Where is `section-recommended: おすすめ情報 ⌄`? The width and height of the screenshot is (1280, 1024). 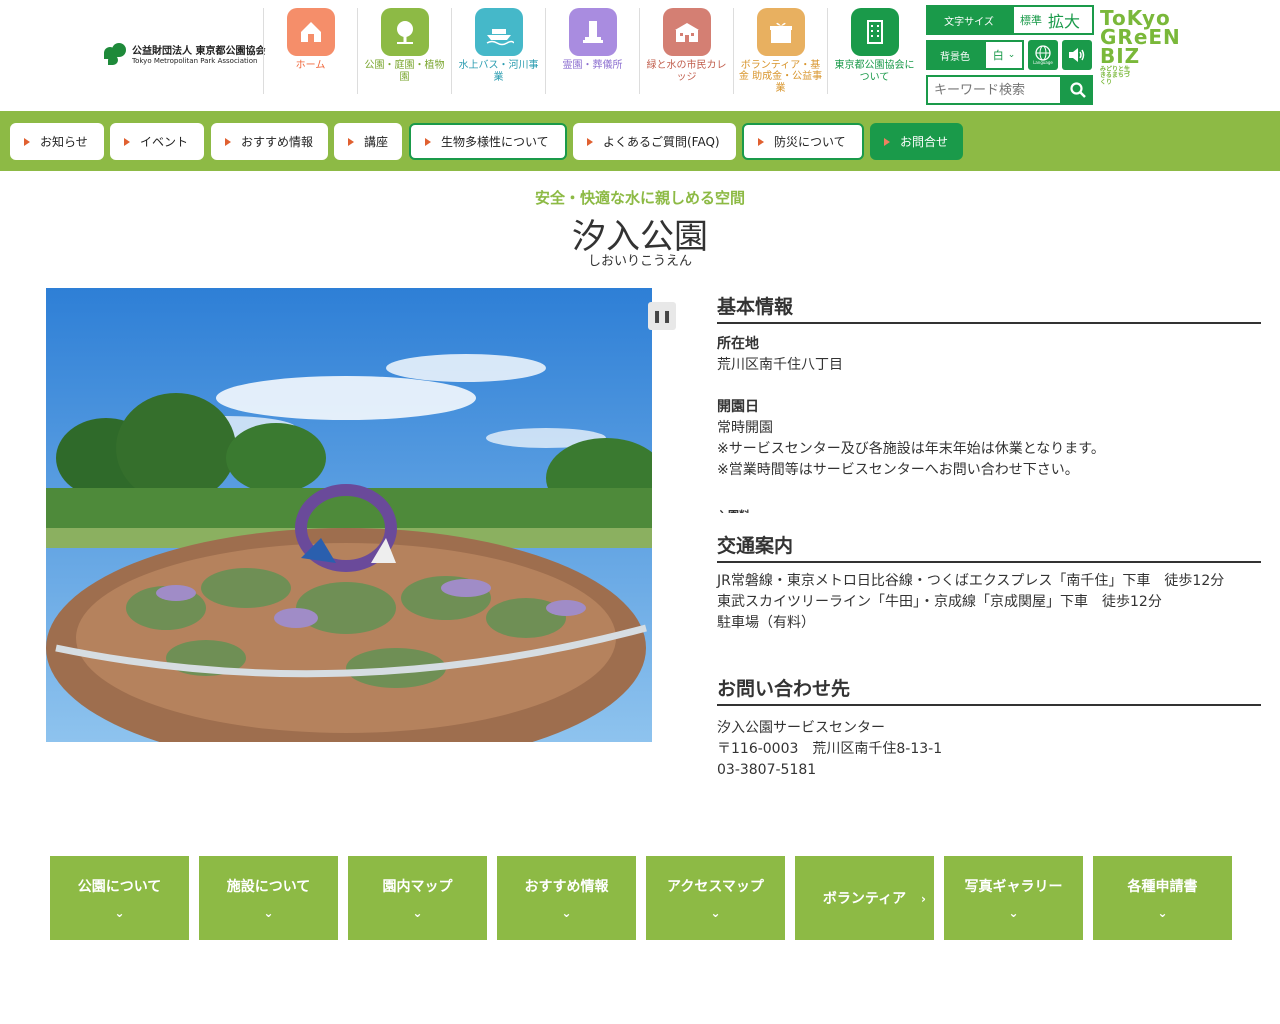 section-recommended: おすすめ情報 ⌄ is located at coordinates (566, 898).